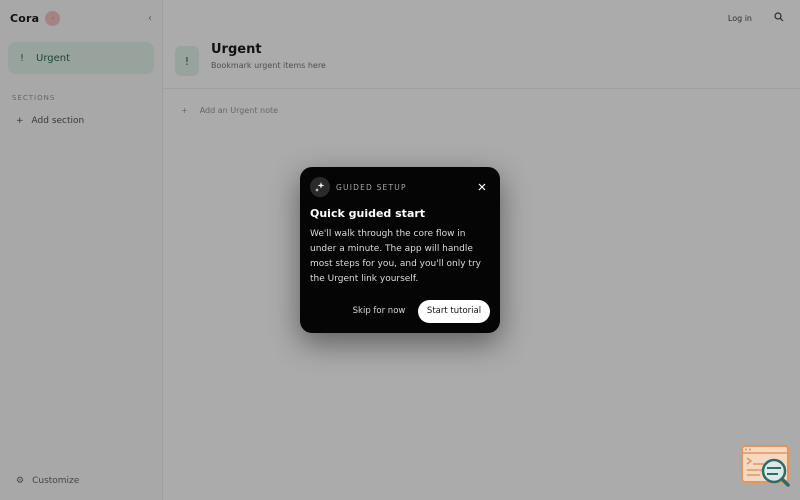 Image resolution: width=800 pixels, height=500 pixels. I want to click on dialog-title: Quick guided start, so click(368, 213).